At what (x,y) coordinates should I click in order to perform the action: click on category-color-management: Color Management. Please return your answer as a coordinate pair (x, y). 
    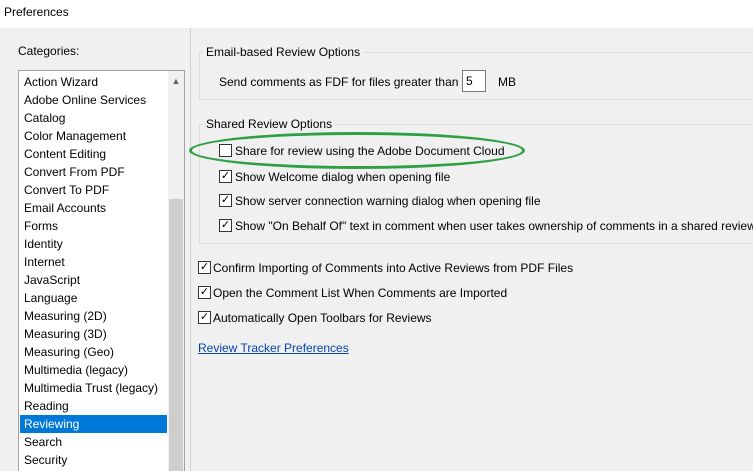
    Looking at the image, I should click on (93, 136).